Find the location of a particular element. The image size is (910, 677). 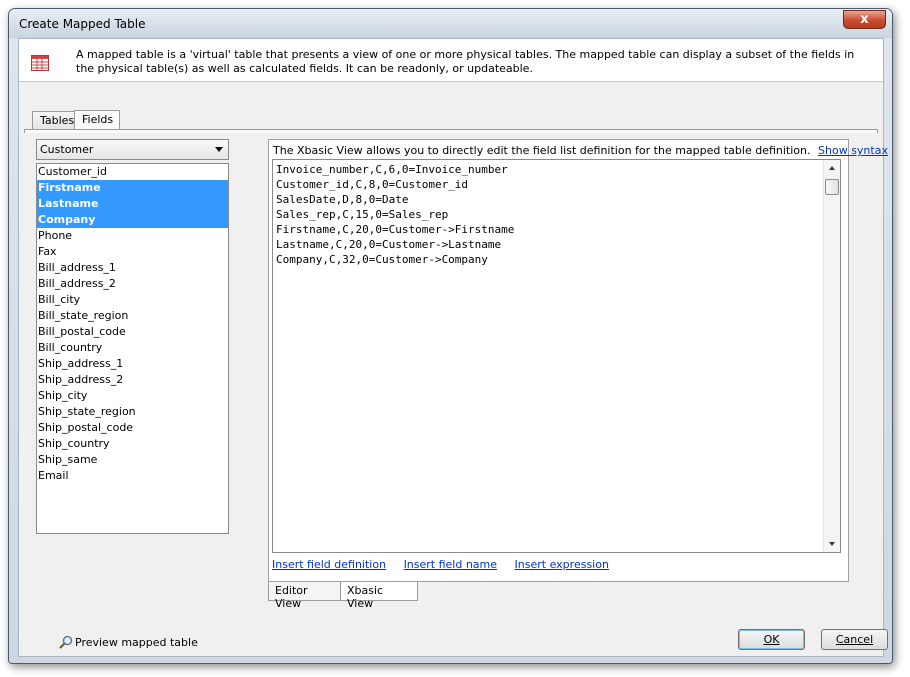

table-select: Customer is located at coordinates (132, 149).